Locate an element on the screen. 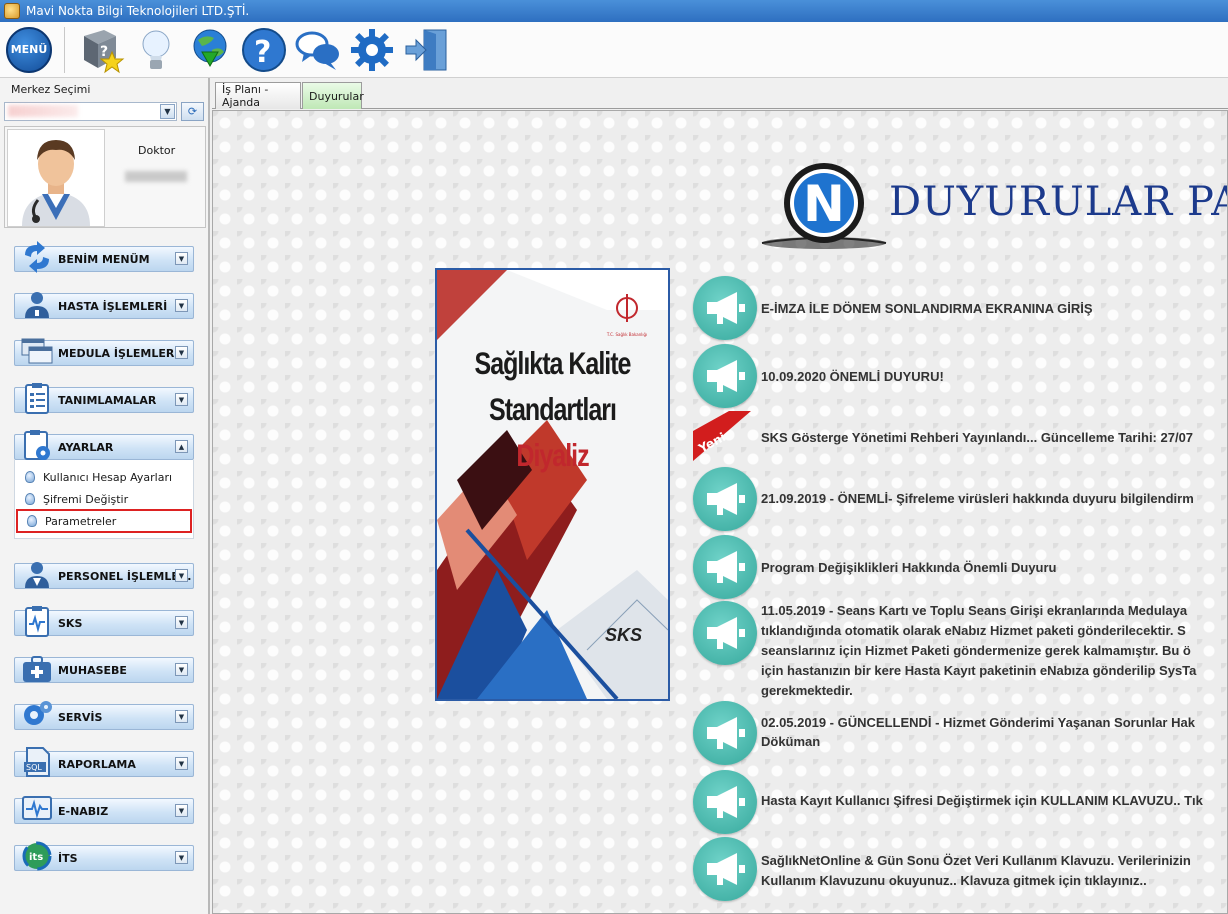 The image size is (1228, 914). favorites-button: ? is located at coordinates (102, 50).